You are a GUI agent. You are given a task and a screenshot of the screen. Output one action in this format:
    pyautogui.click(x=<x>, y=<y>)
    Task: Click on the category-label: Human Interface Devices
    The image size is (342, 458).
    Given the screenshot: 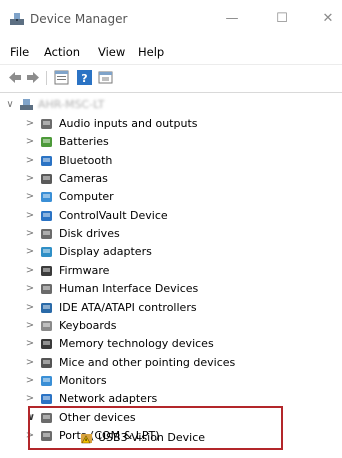 What is the action you would take?
    pyautogui.click(x=129, y=288)
    